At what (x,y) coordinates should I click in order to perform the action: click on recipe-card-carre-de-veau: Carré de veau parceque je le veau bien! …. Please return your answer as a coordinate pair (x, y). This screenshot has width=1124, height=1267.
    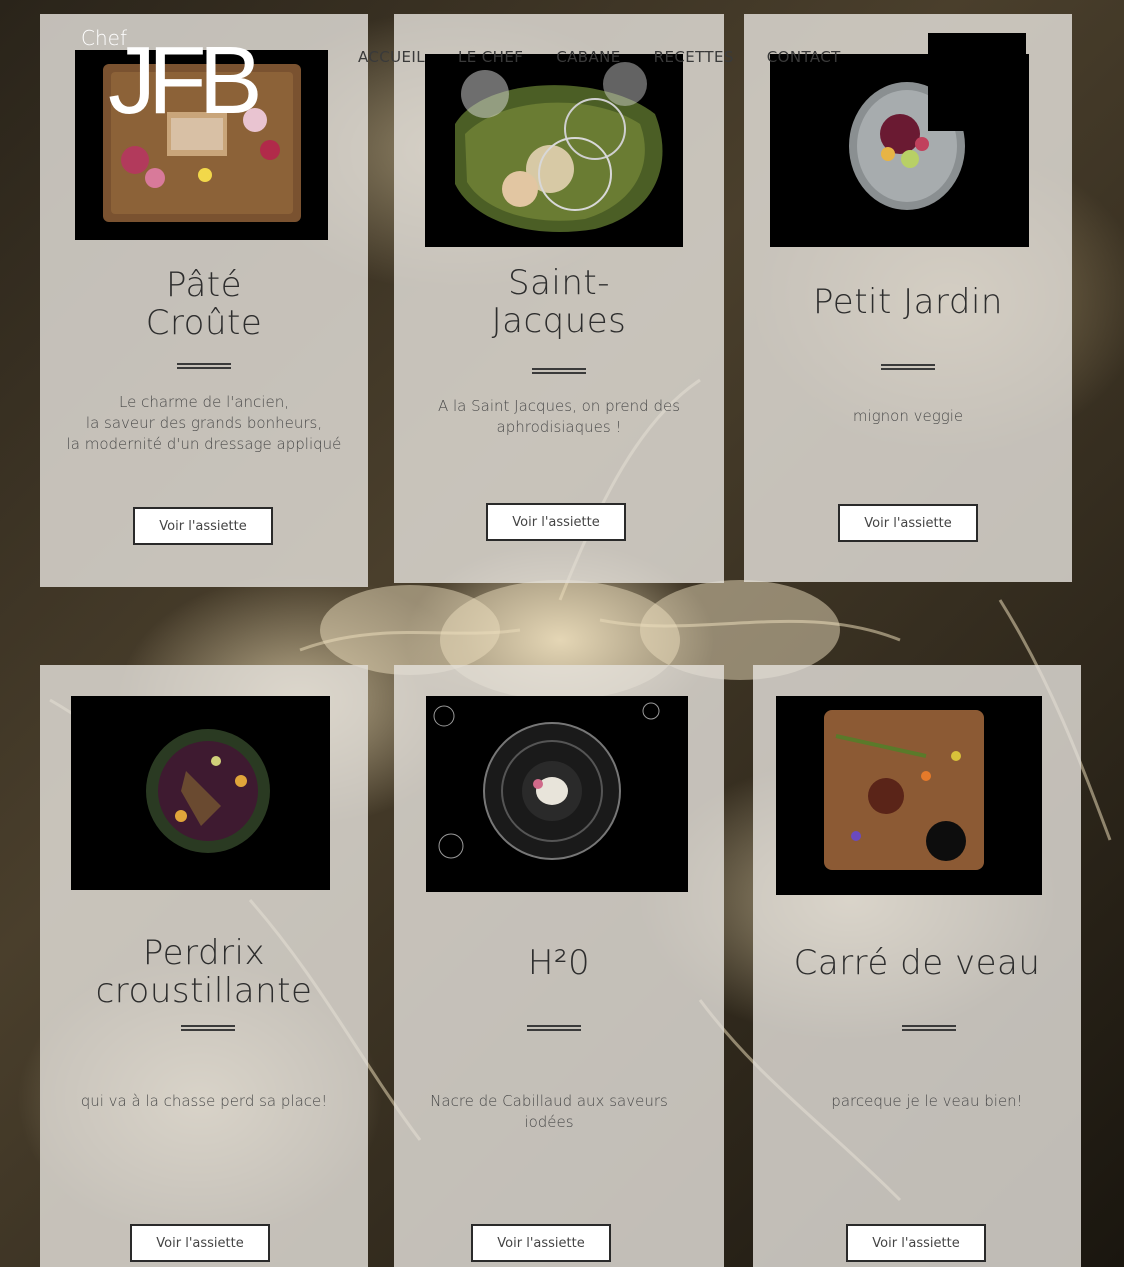
    Looking at the image, I should click on (917, 966).